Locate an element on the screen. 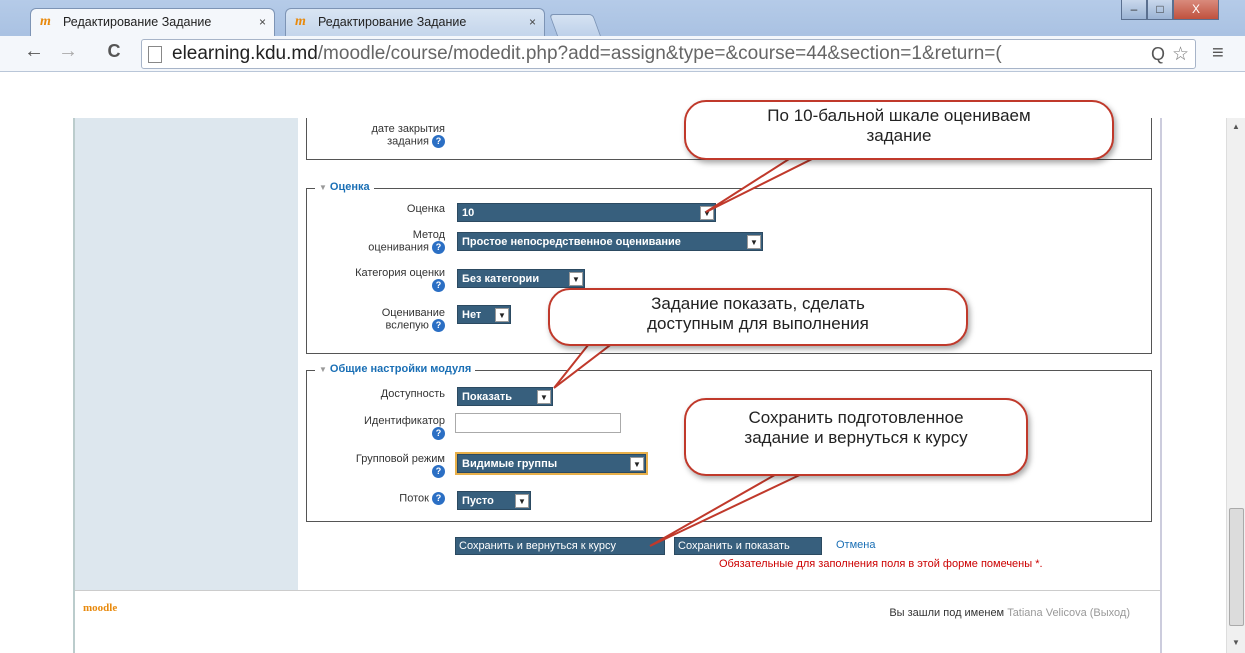 This screenshot has width=1245, height=653. reload-icon: C is located at coordinates (114, 51).